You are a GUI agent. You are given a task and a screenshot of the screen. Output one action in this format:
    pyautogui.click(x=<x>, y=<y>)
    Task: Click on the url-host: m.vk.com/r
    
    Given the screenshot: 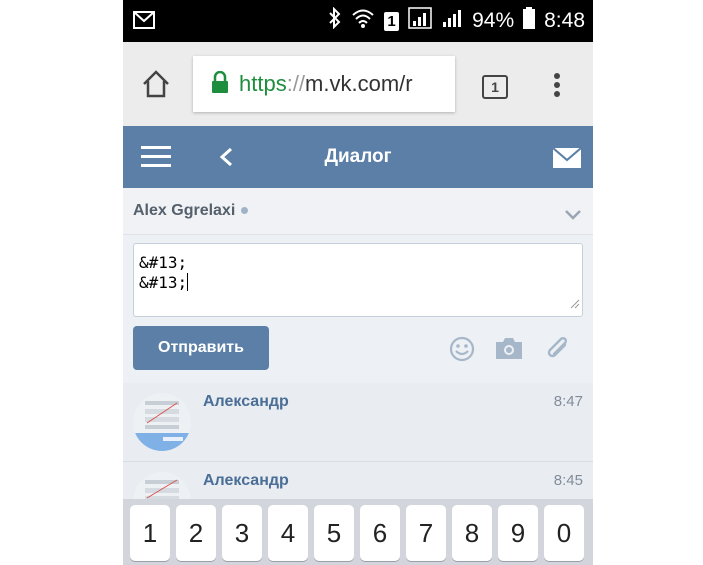 What is the action you would take?
    pyautogui.click(x=359, y=83)
    